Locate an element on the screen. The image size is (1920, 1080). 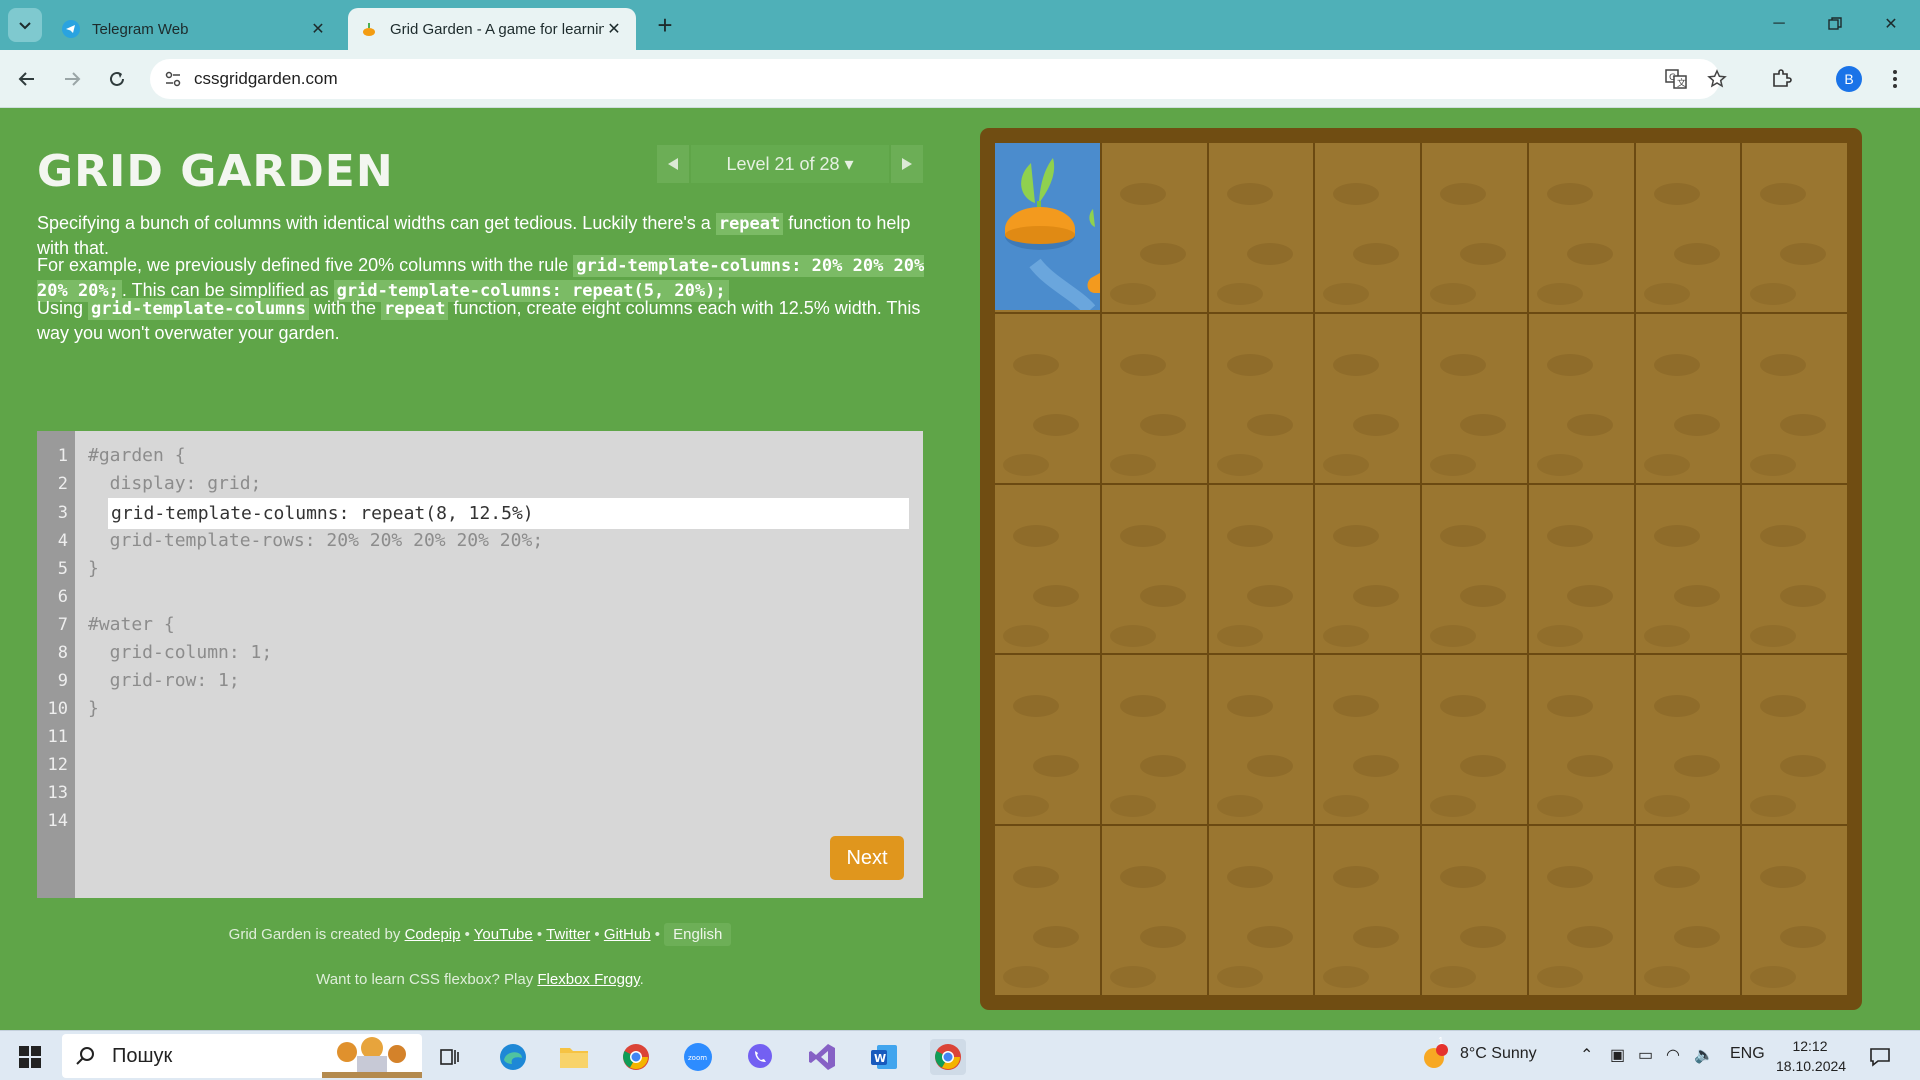
word-icon: W is located at coordinates (884, 1057).